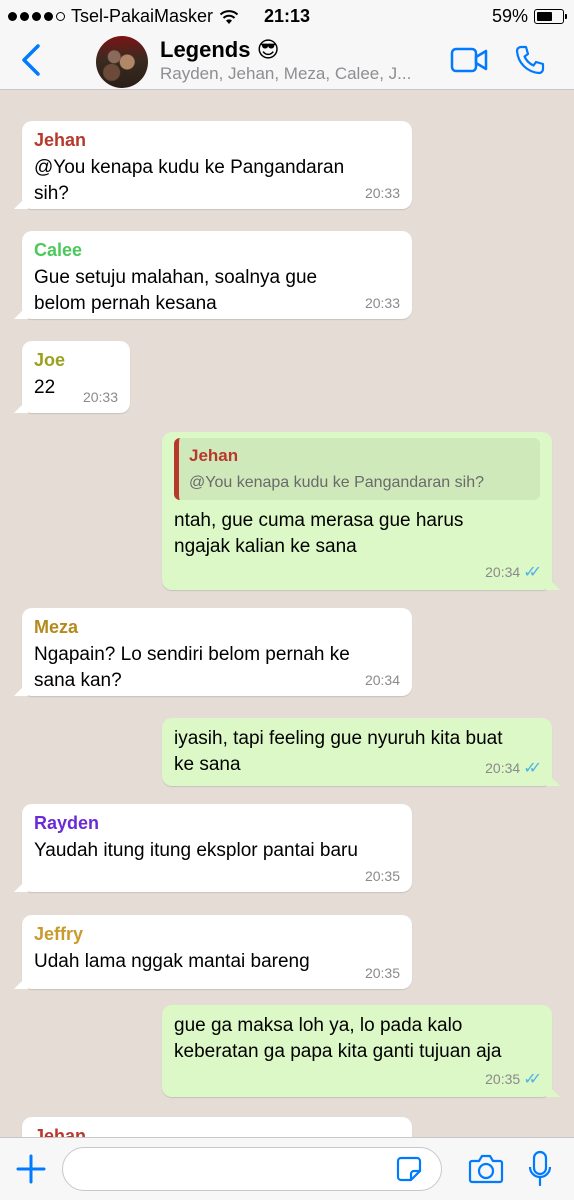  I want to click on quoted-text: @You kenapa kudu ke Pangandaran sih?, so click(336, 482).